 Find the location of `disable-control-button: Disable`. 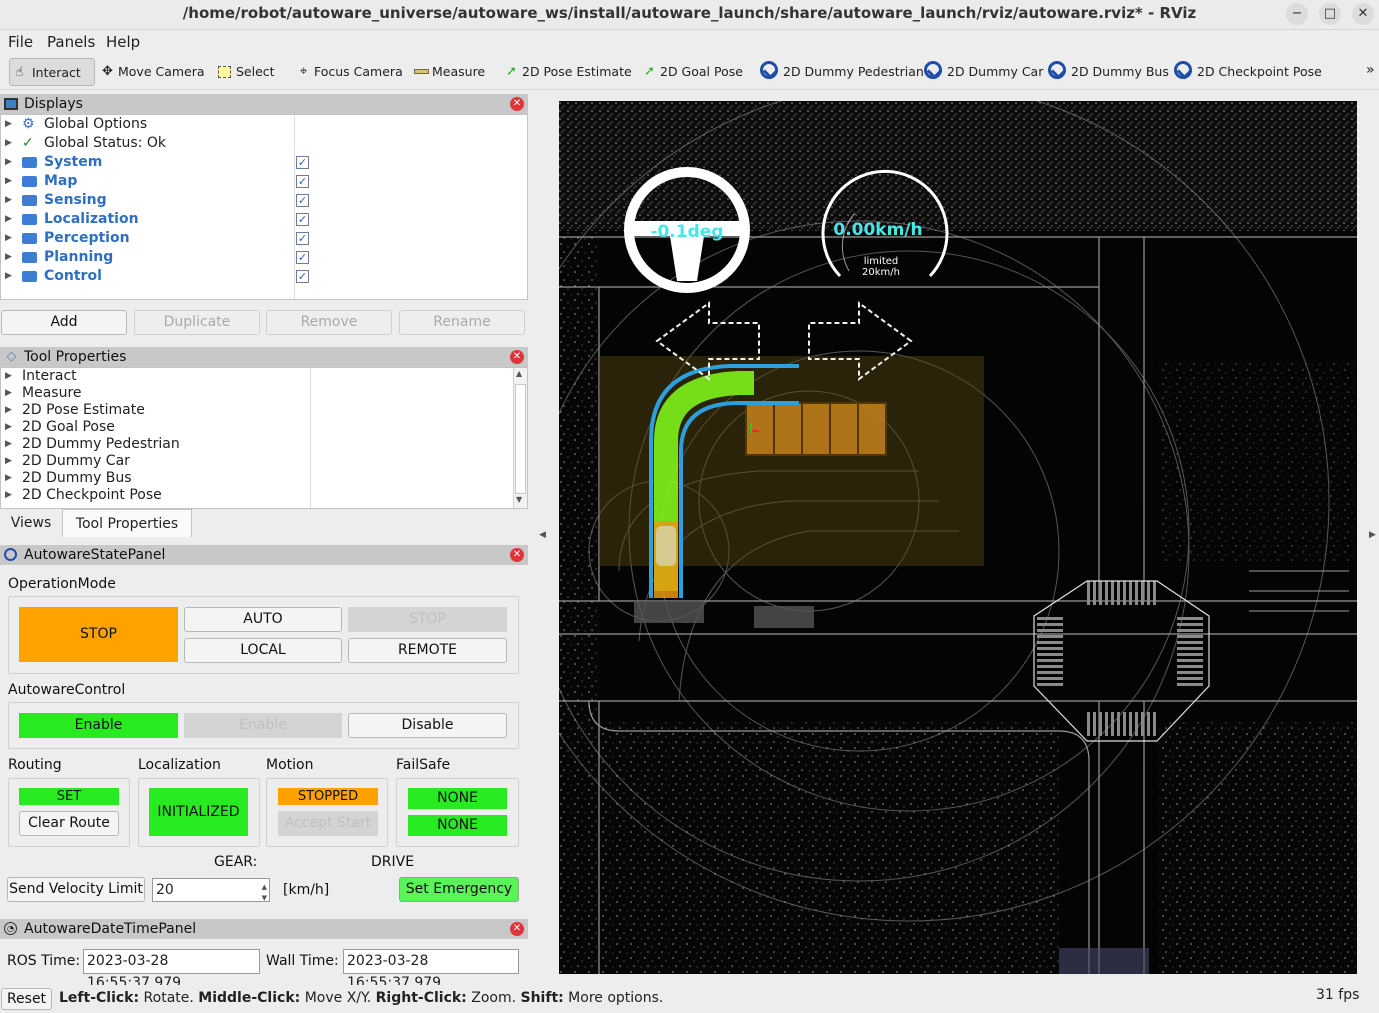

disable-control-button: Disable is located at coordinates (427, 725).